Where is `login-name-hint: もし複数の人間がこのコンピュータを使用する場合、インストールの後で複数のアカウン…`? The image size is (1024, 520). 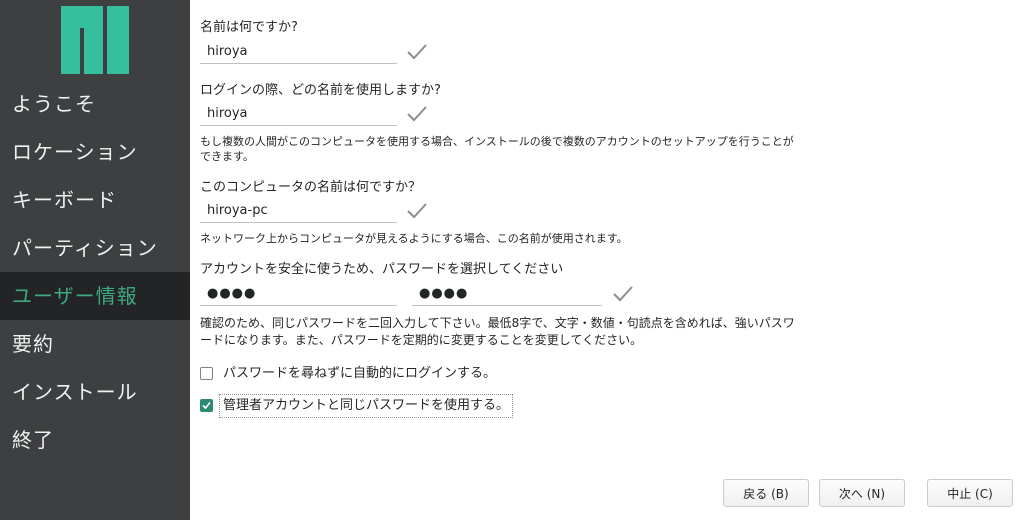 login-name-hint: もし複数の人間がこのコンピュータを使用する場合、インストールの後で複数のアカウン… is located at coordinates (497, 149).